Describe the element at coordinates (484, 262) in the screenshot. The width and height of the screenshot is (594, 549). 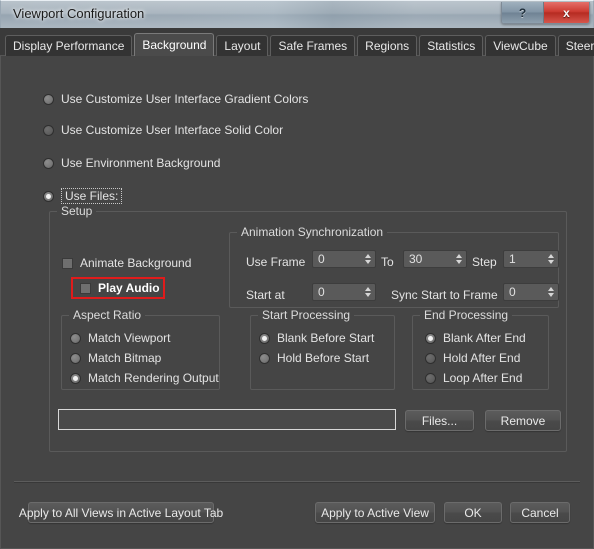
I see `step-label: Step` at that location.